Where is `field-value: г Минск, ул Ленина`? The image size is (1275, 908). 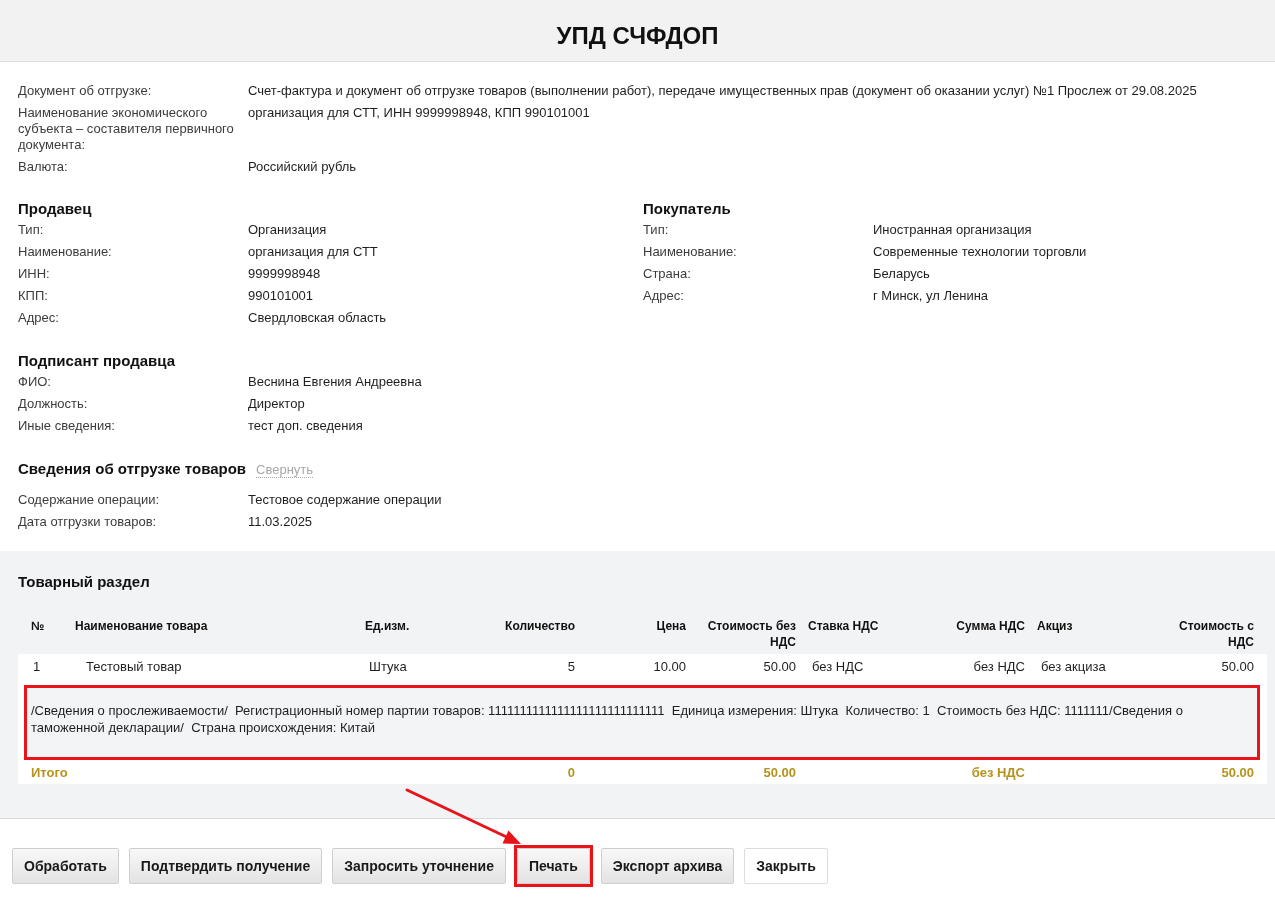 field-value: г Минск, ул Ленина is located at coordinates (931, 296).